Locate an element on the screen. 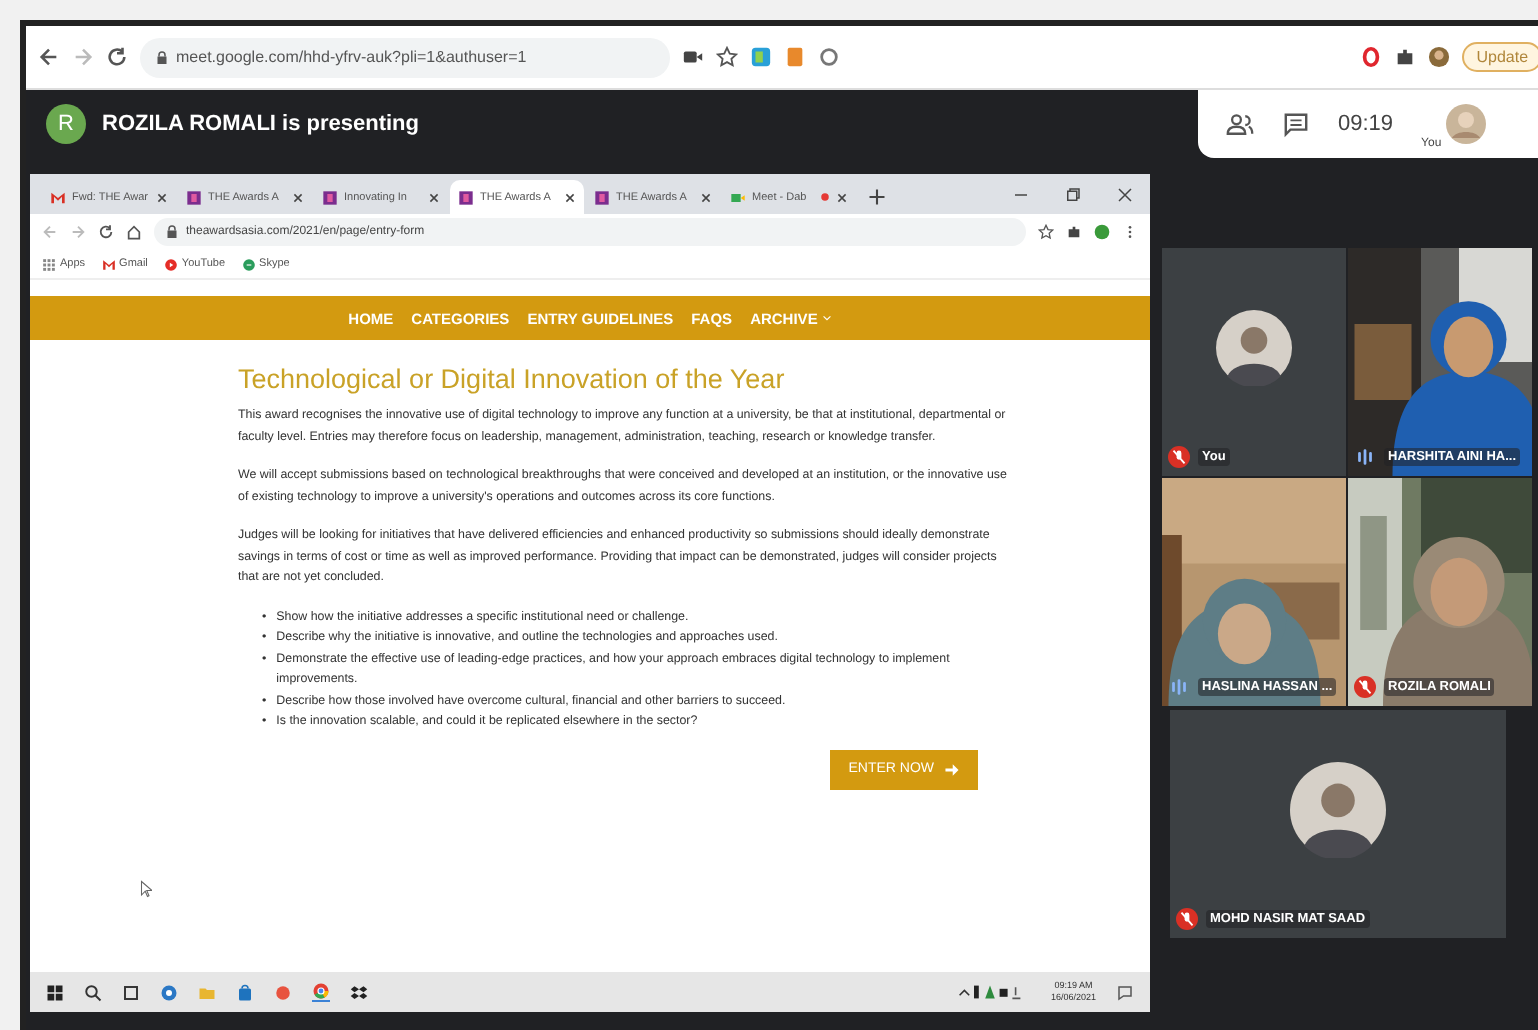 Image resolution: width=1538 pixels, height=1030 pixels. video-call-icon is located at coordinates (738, 197).